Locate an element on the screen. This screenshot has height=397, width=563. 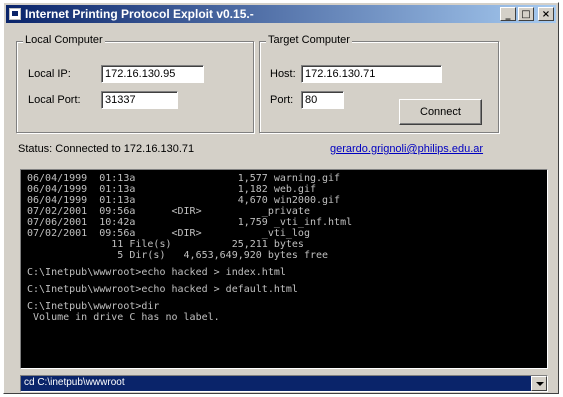
console-line: 5 Dir(s) 4,653,649,920 bytes free is located at coordinates (178, 255).